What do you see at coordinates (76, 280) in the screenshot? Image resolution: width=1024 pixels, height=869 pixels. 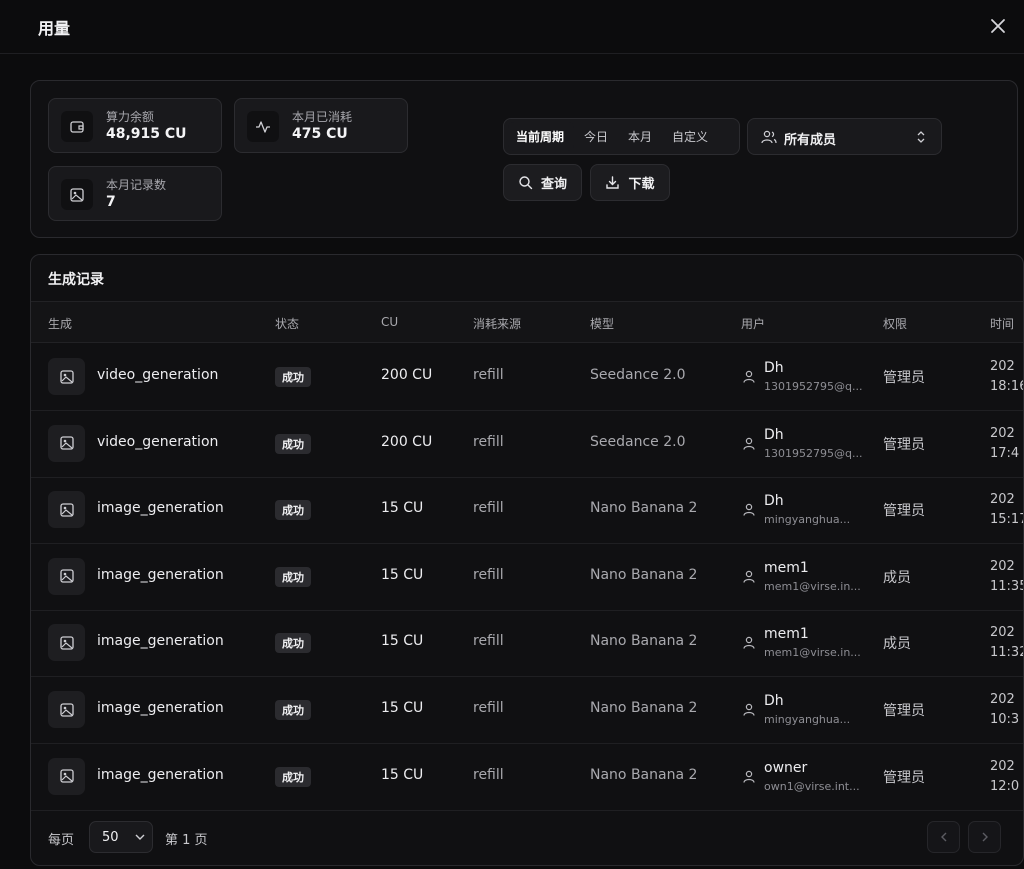 I see `records-title: 生成记录` at bounding box center [76, 280].